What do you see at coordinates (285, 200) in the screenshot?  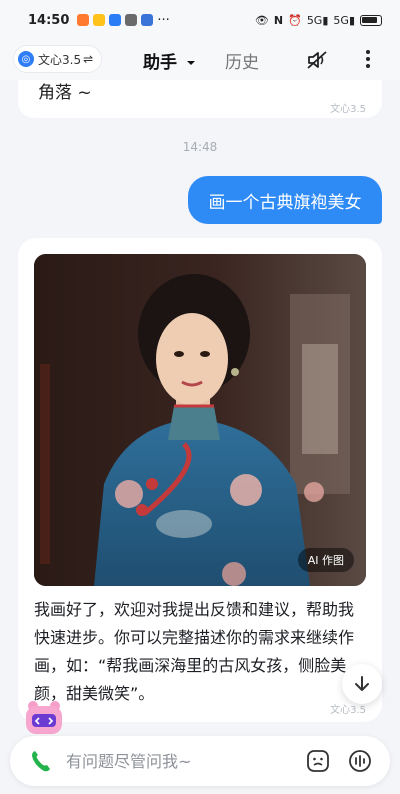 I see `user-message-bubble: 画一个古典旗袍美女` at bounding box center [285, 200].